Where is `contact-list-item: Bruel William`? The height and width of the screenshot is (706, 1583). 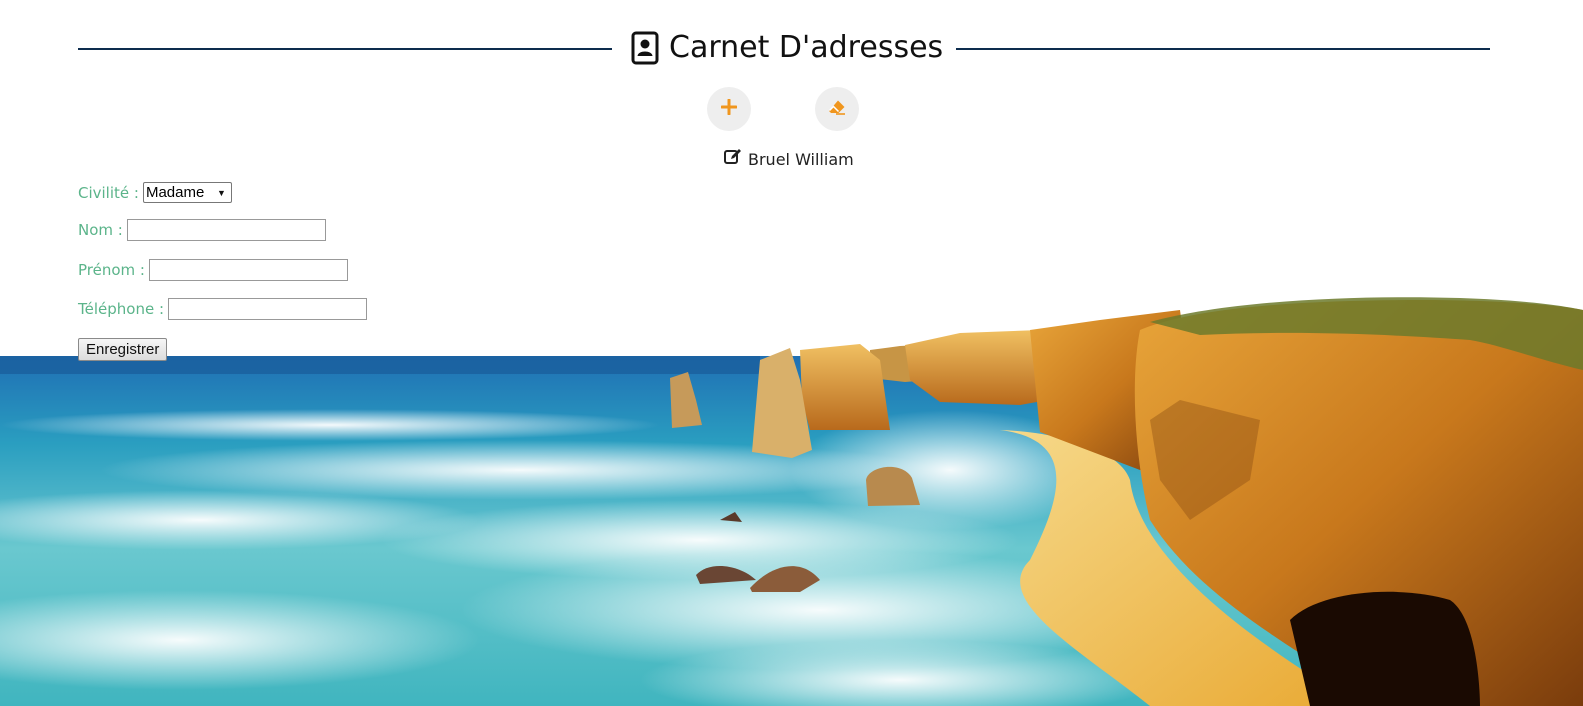 contact-list-item: Bruel William is located at coordinates (789, 159).